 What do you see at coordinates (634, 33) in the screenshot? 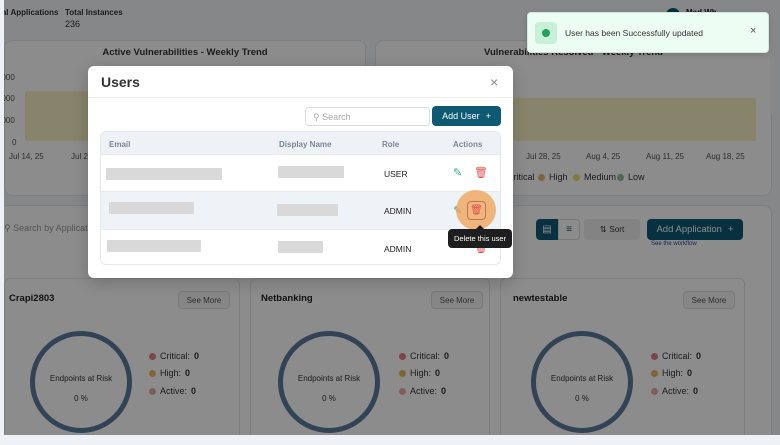
I see `toast-message: User has been Successfully updated` at bounding box center [634, 33].